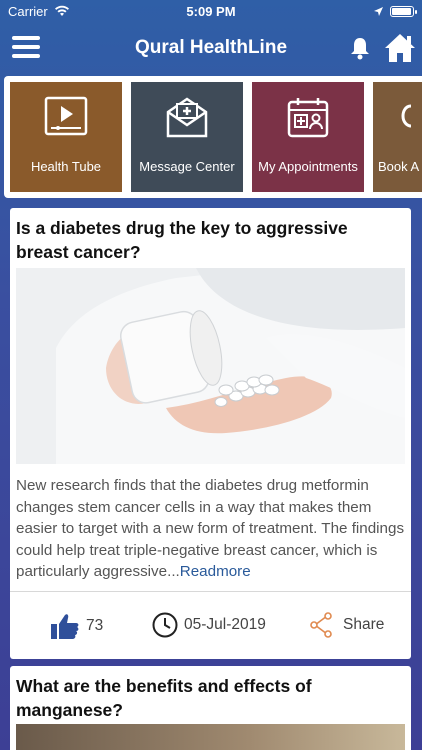 The image size is (422, 750). What do you see at coordinates (397, 137) in the screenshot?
I see `tile-book-appointment: Book A` at bounding box center [397, 137].